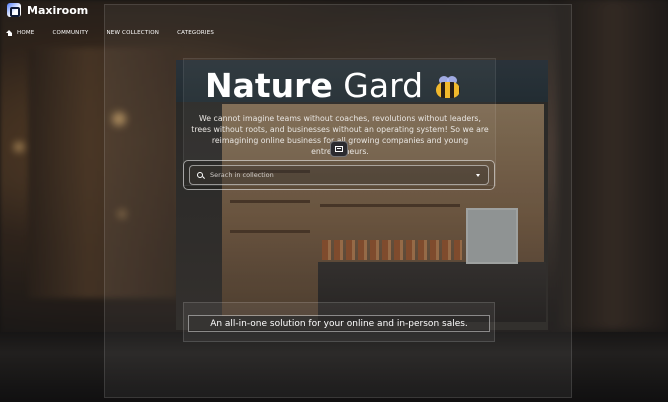 The width and height of the screenshot is (668, 402). What do you see at coordinates (478, 175) in the screenshot?
I see `chevron-down-icon` at bounding box center [478, 175].